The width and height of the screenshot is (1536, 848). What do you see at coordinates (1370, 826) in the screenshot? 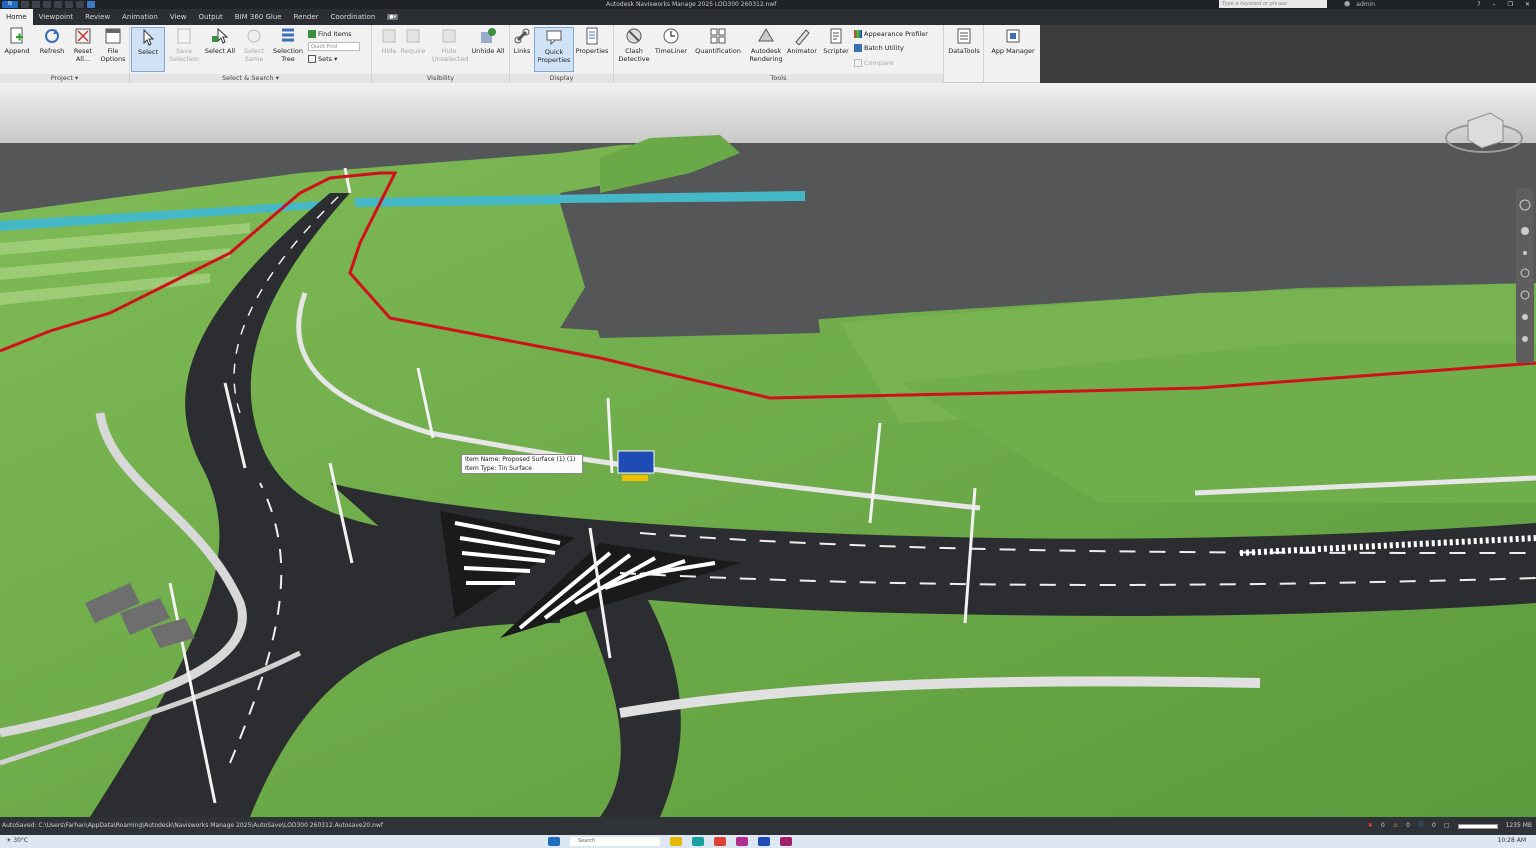
I see `error-icon: ✖` at bounding box center [1370, 826].